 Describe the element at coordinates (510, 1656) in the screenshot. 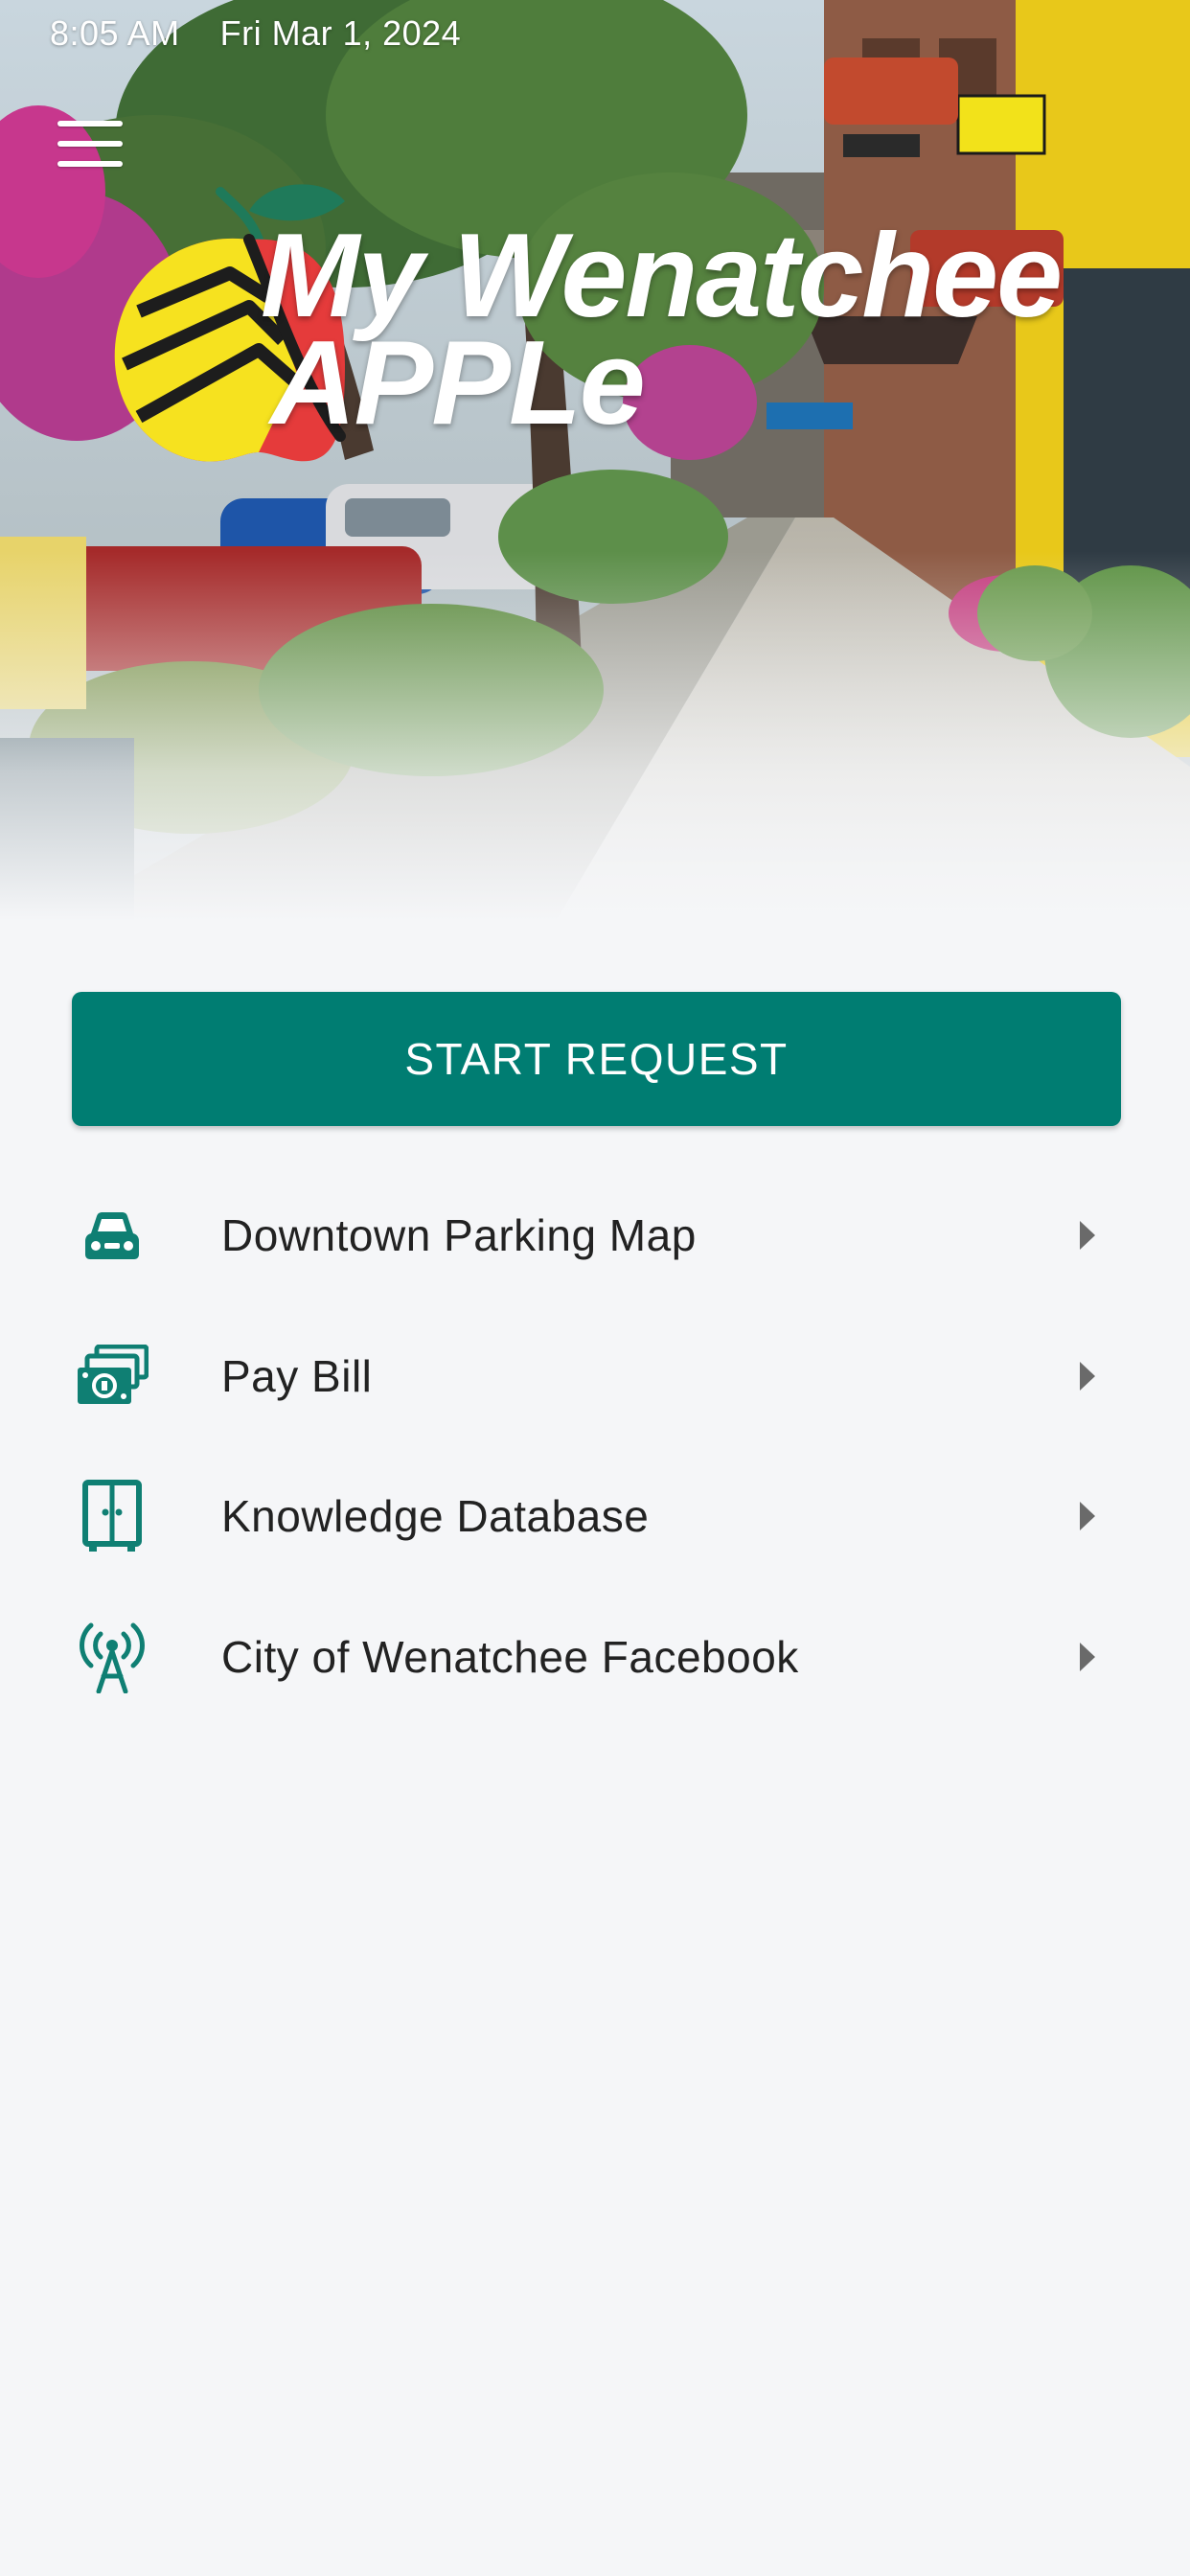

I see `menu-item-label: City of Wenatchee Facebook` at that location.